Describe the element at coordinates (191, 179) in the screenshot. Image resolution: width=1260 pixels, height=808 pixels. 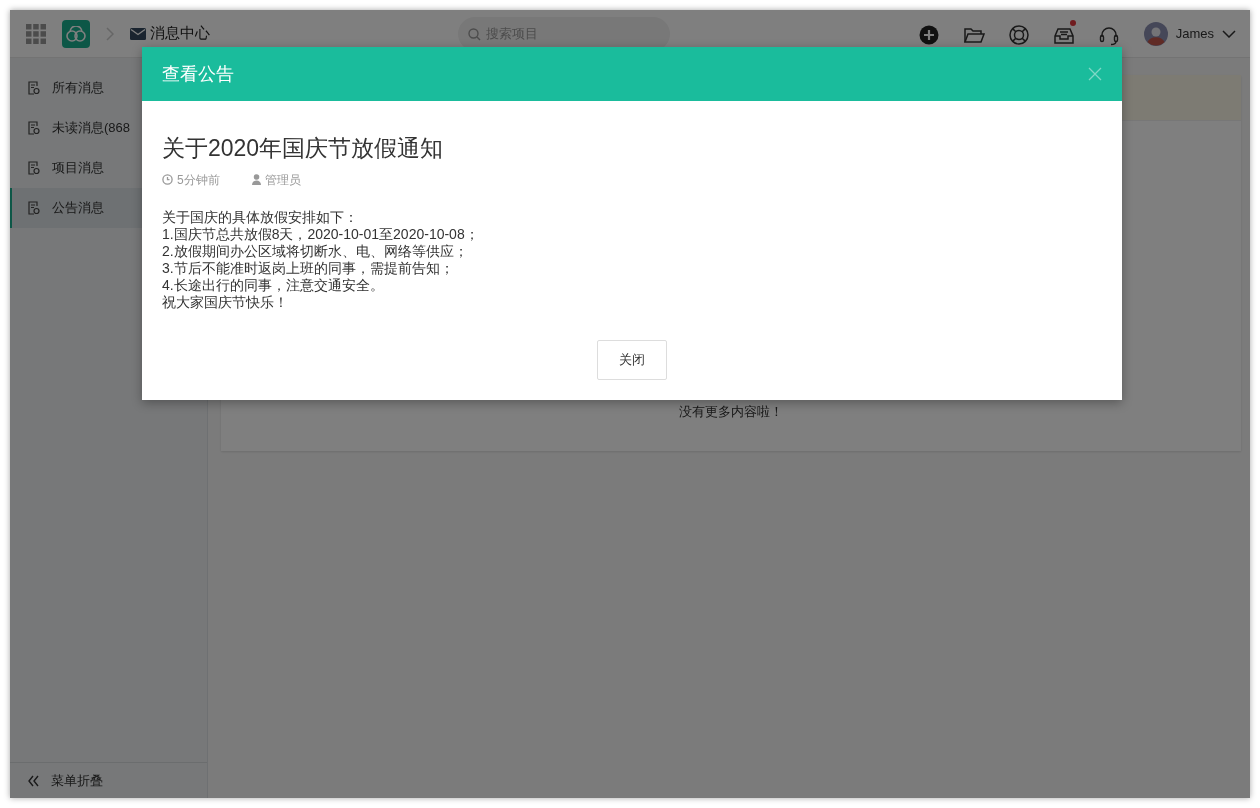
I see `time-label: 5分钟前` at that location.